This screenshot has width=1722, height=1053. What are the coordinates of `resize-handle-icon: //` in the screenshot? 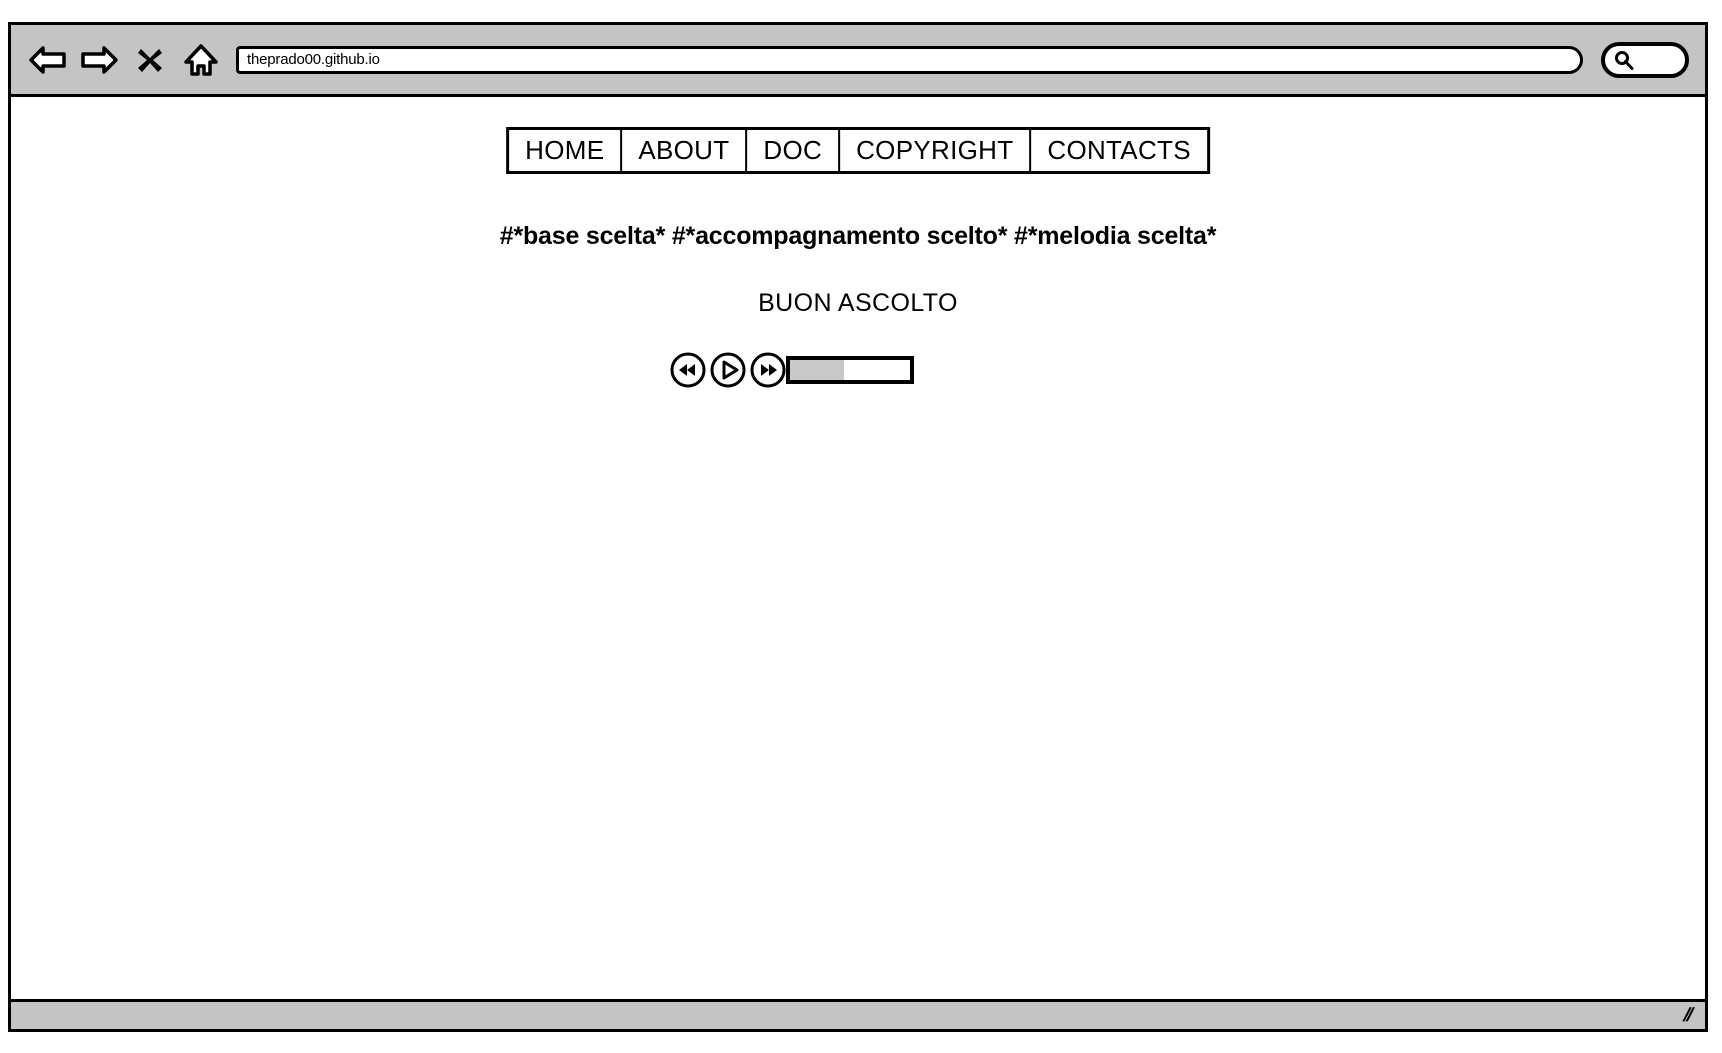 It's located at (1687, 1015).